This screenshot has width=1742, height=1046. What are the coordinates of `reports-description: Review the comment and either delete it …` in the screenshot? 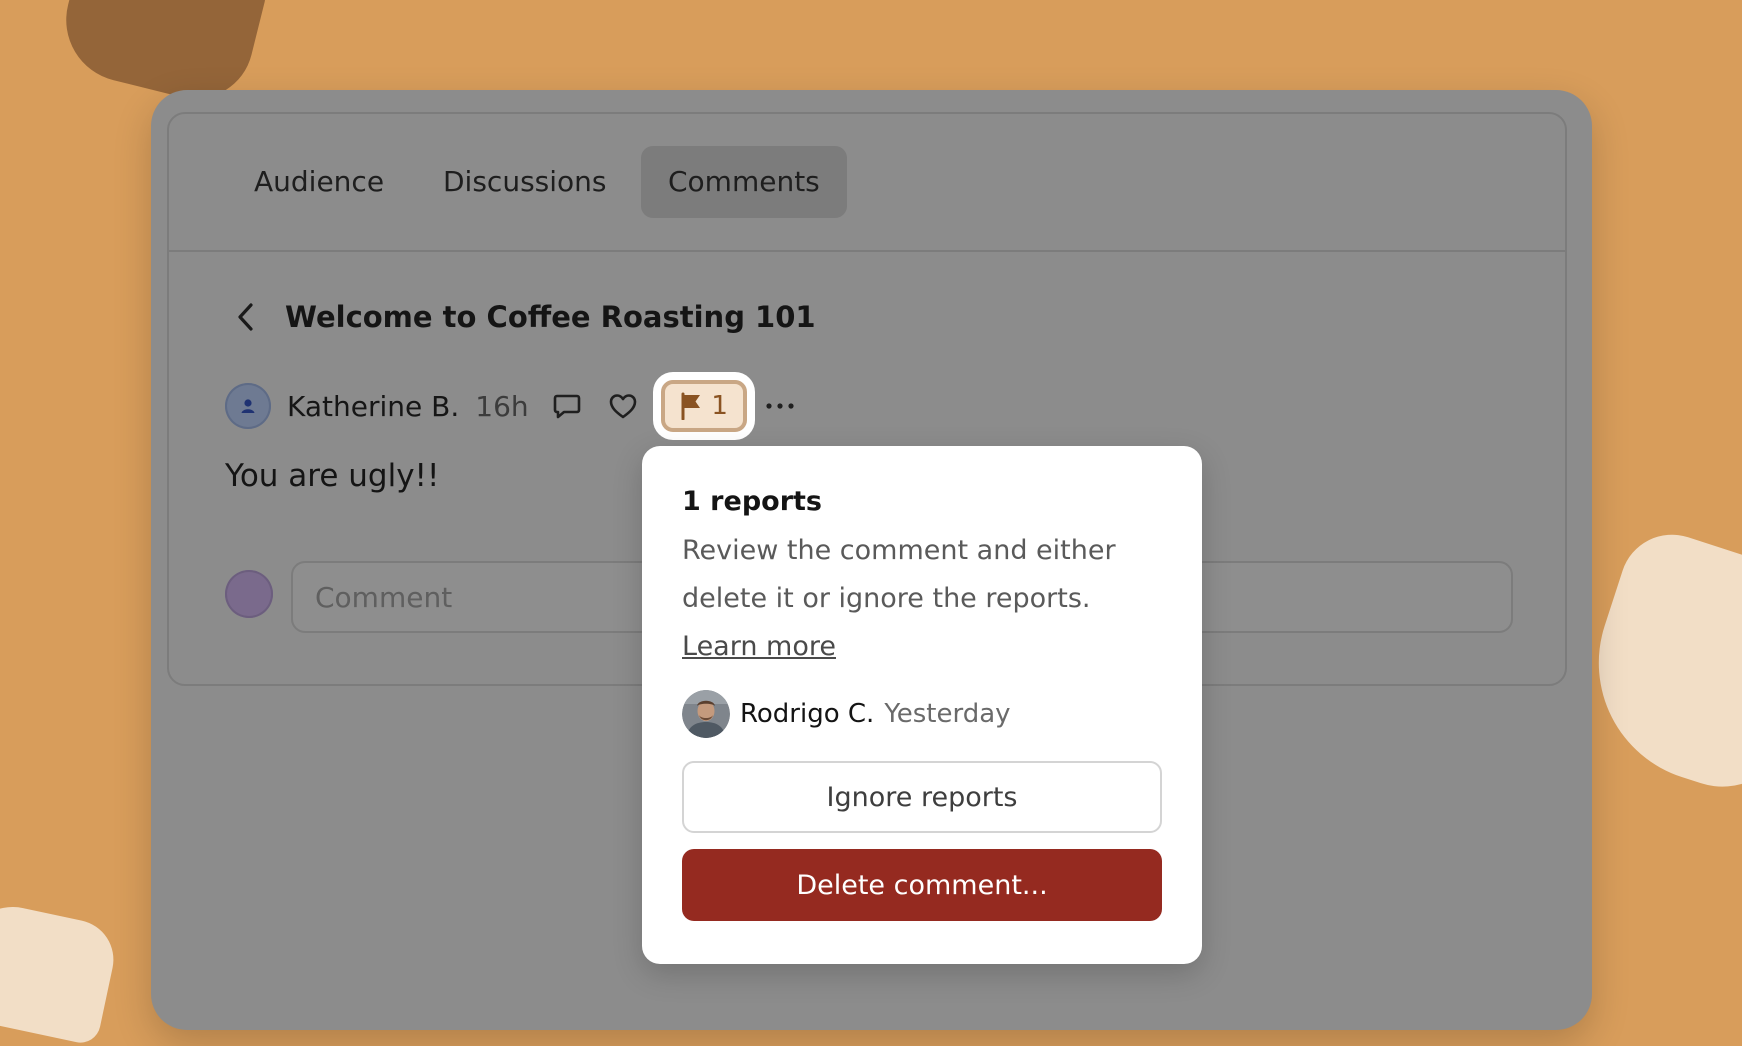 It's located at (922, 599).